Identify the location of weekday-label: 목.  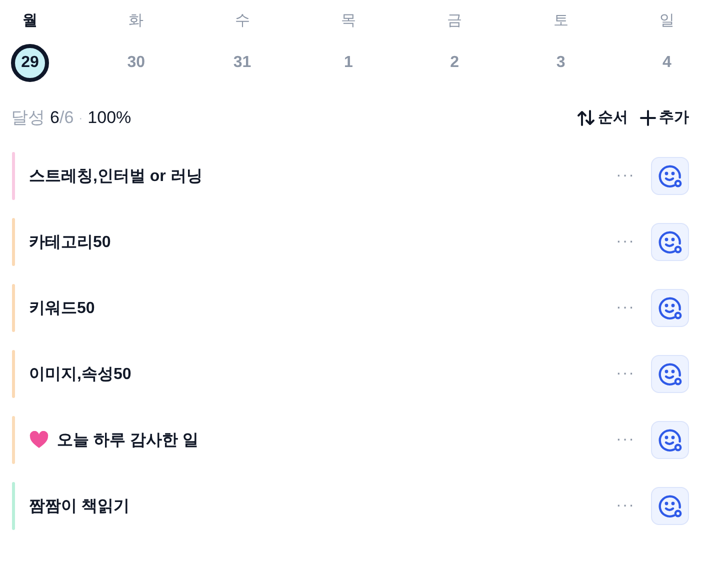
(348, 21).